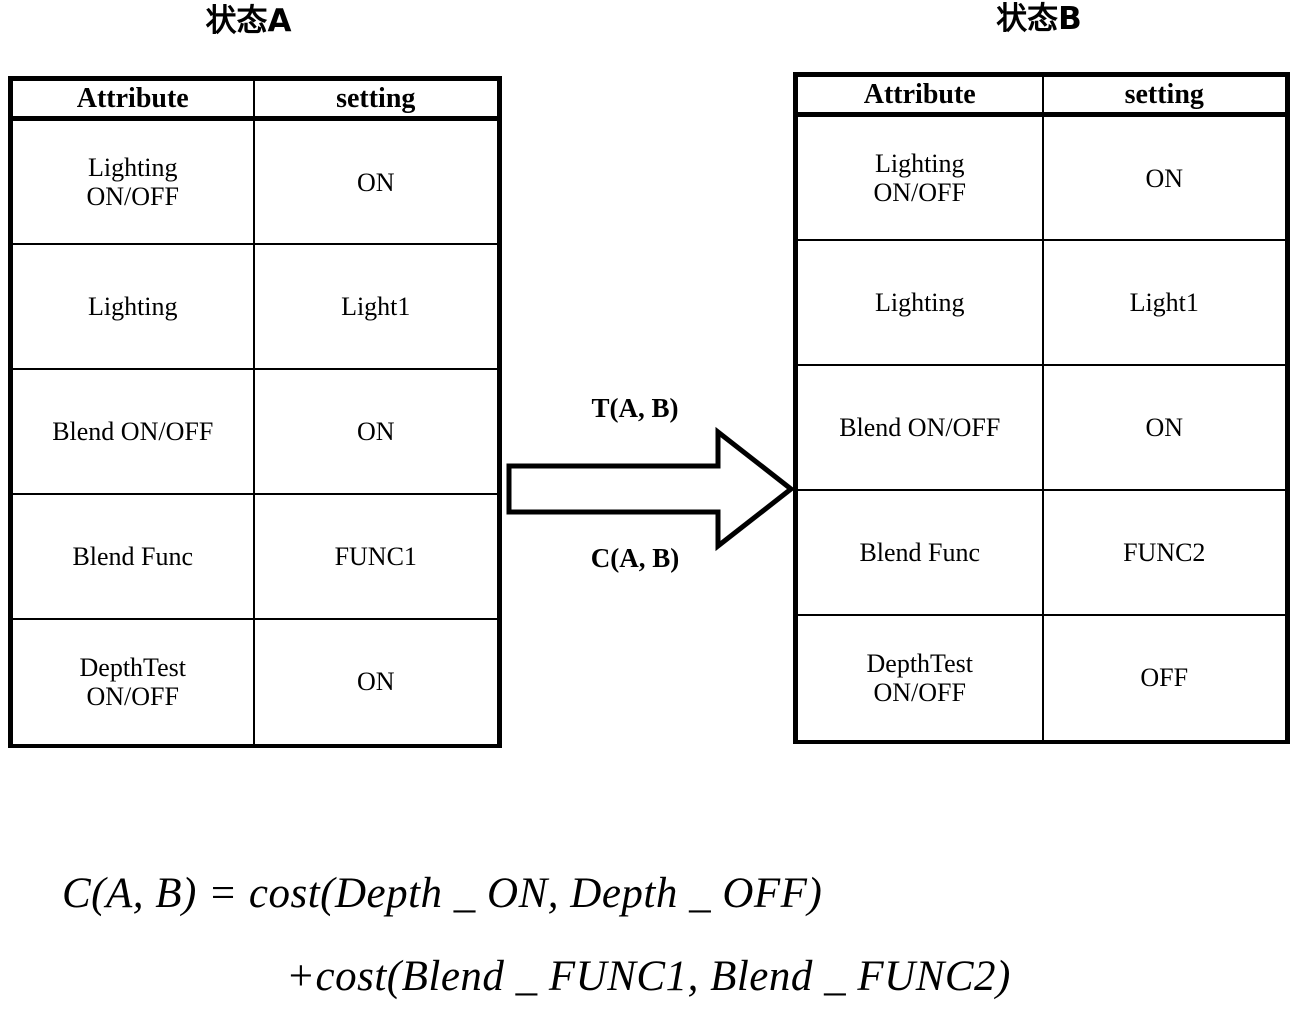 The image size is (1294, 1017). Describe the element at coordinates (1165, 552) in the screenshot. I see `setting-cell: FUNC2` at that location.